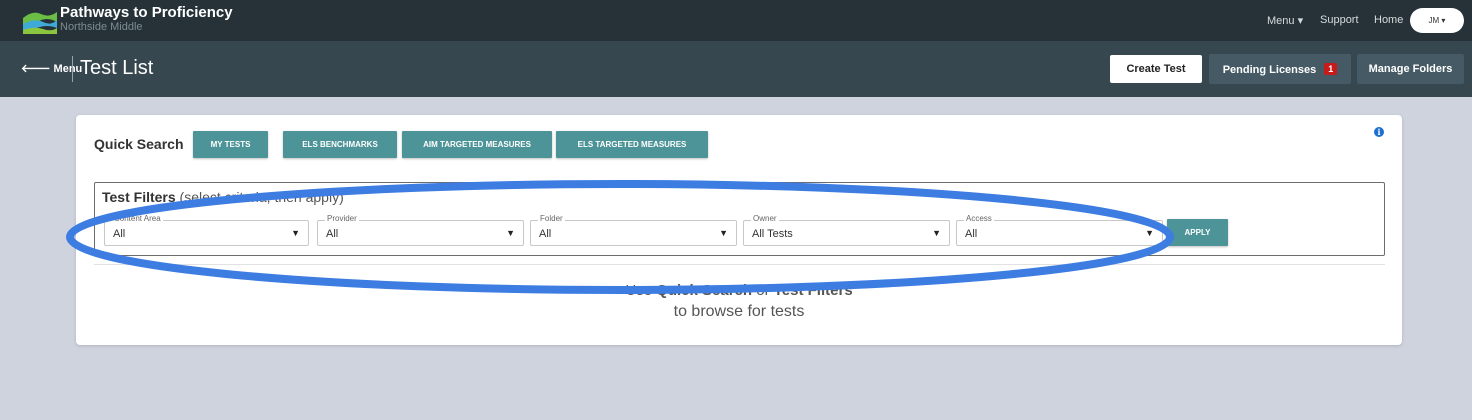 The width and height of the screenshot is (1472, 420). Describe the element at coordinates (137, 218) in the screenshot. I see `content-area-label: Content Area` at that location.